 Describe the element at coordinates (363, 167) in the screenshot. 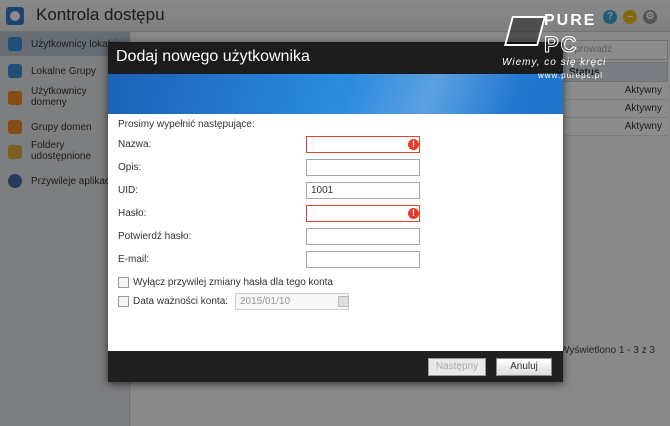

I see `description-input` at that location.